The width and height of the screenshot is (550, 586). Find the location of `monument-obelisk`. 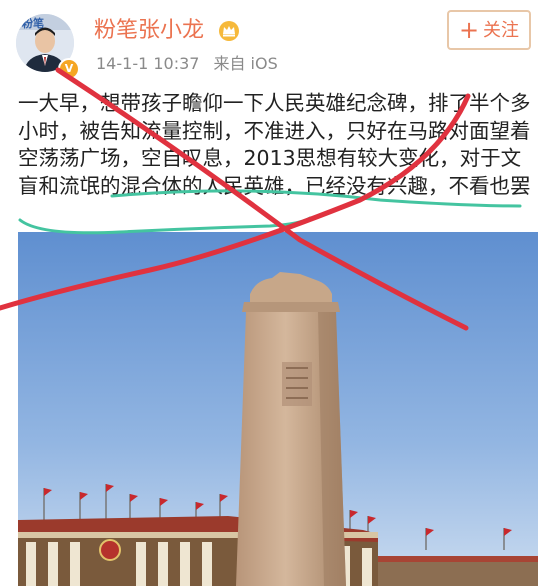

monument-obelisk is located at coordinates (291, 429).